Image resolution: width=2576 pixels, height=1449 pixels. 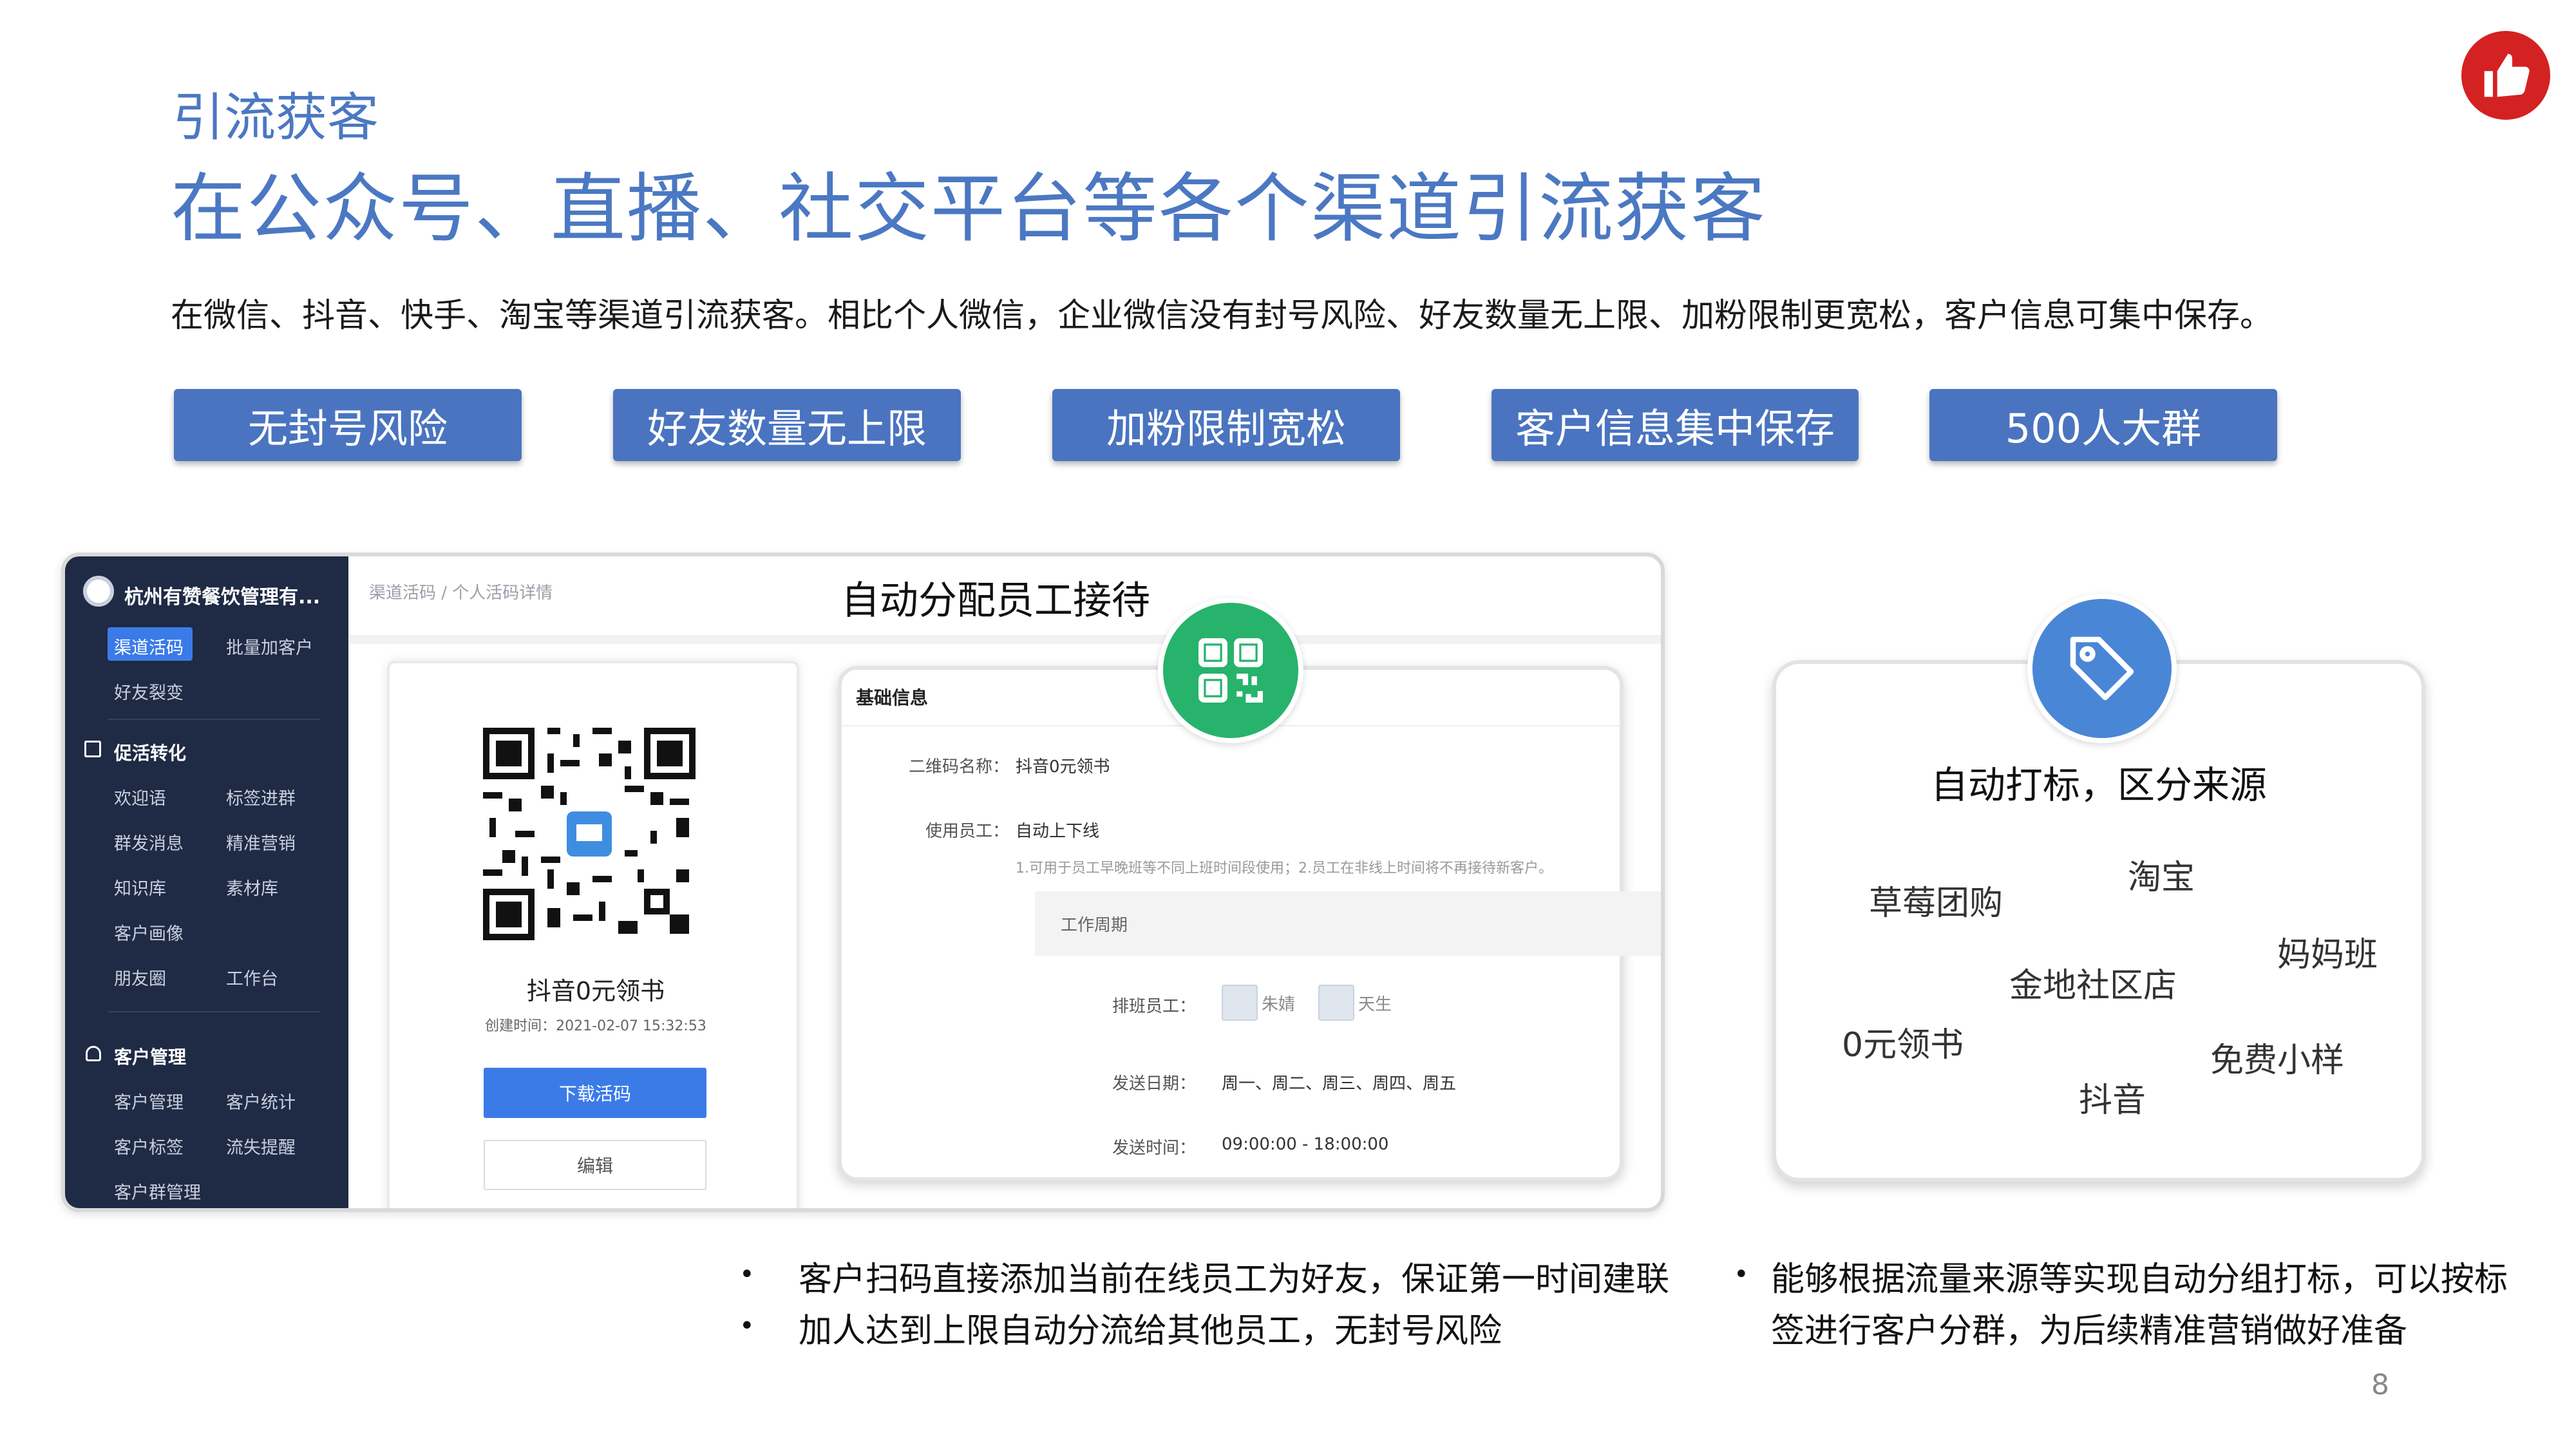 What do you see at coordinates (92, 749) in the screenshot?
I see `checklist-icon` at bounding box center [92, 749].